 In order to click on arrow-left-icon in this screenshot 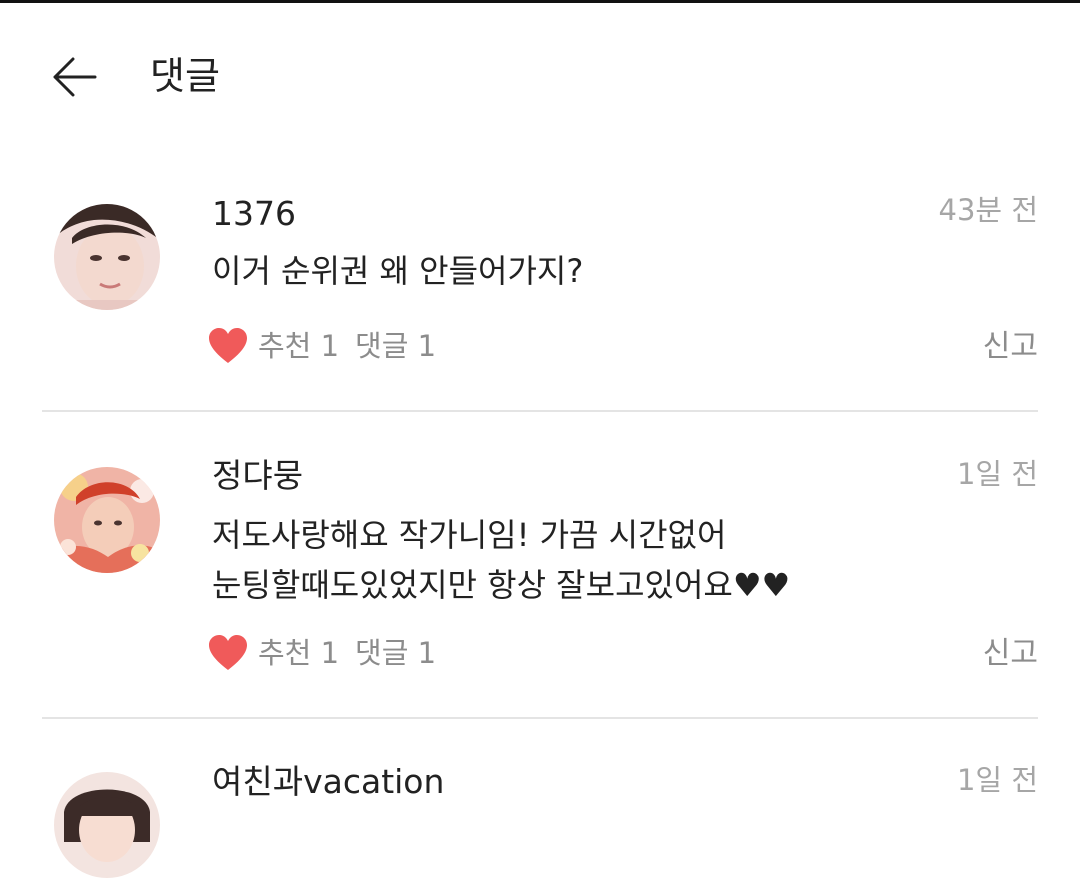, I will do `click(75, 77)`.